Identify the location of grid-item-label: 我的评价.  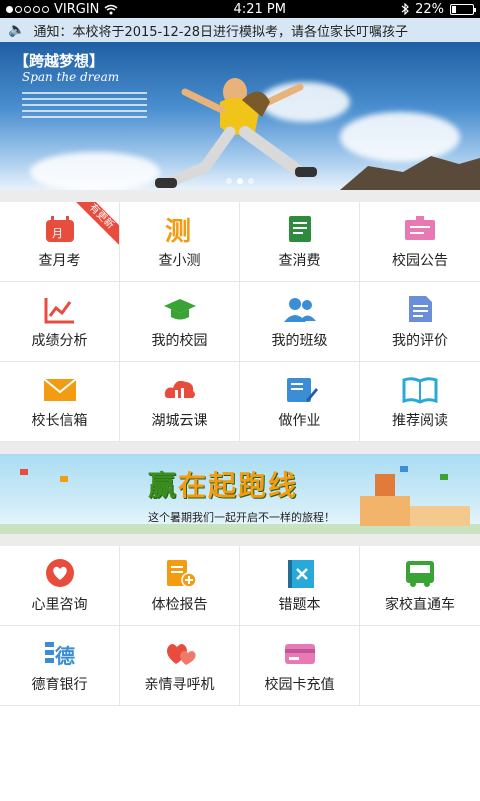
(420, 340).